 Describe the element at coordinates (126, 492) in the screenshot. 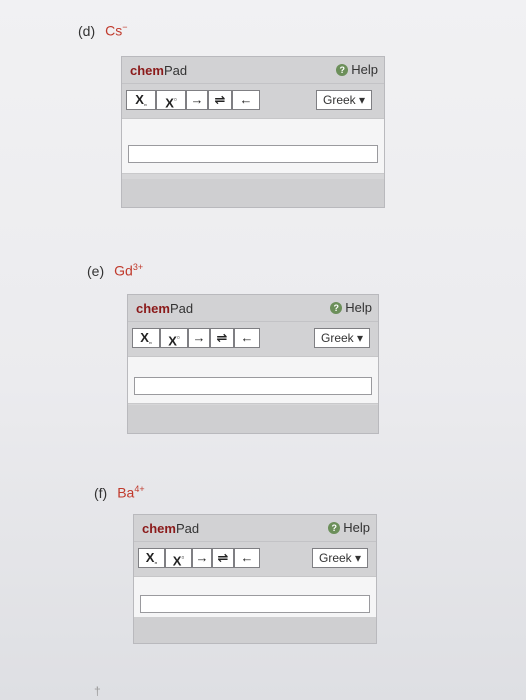

I see `species-symbol: Ba` at that location.